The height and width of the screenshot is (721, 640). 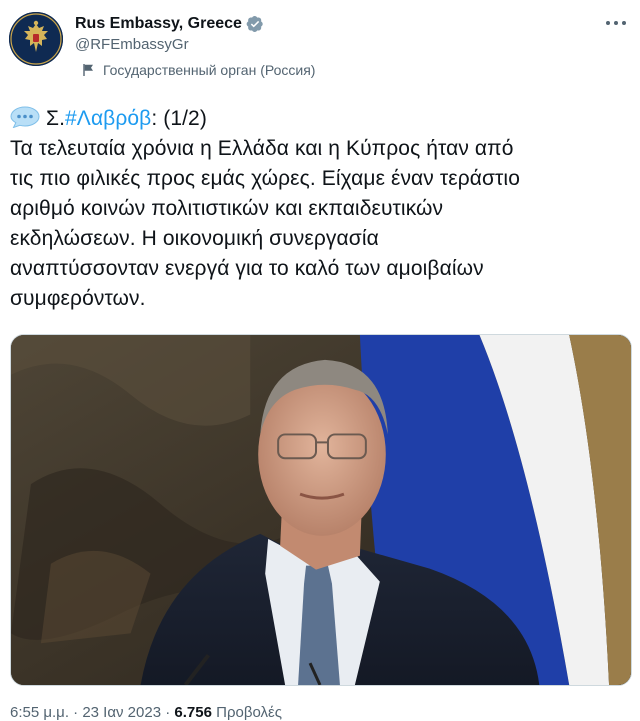 I want to click on flag-icon, so click(x=89, y=70).